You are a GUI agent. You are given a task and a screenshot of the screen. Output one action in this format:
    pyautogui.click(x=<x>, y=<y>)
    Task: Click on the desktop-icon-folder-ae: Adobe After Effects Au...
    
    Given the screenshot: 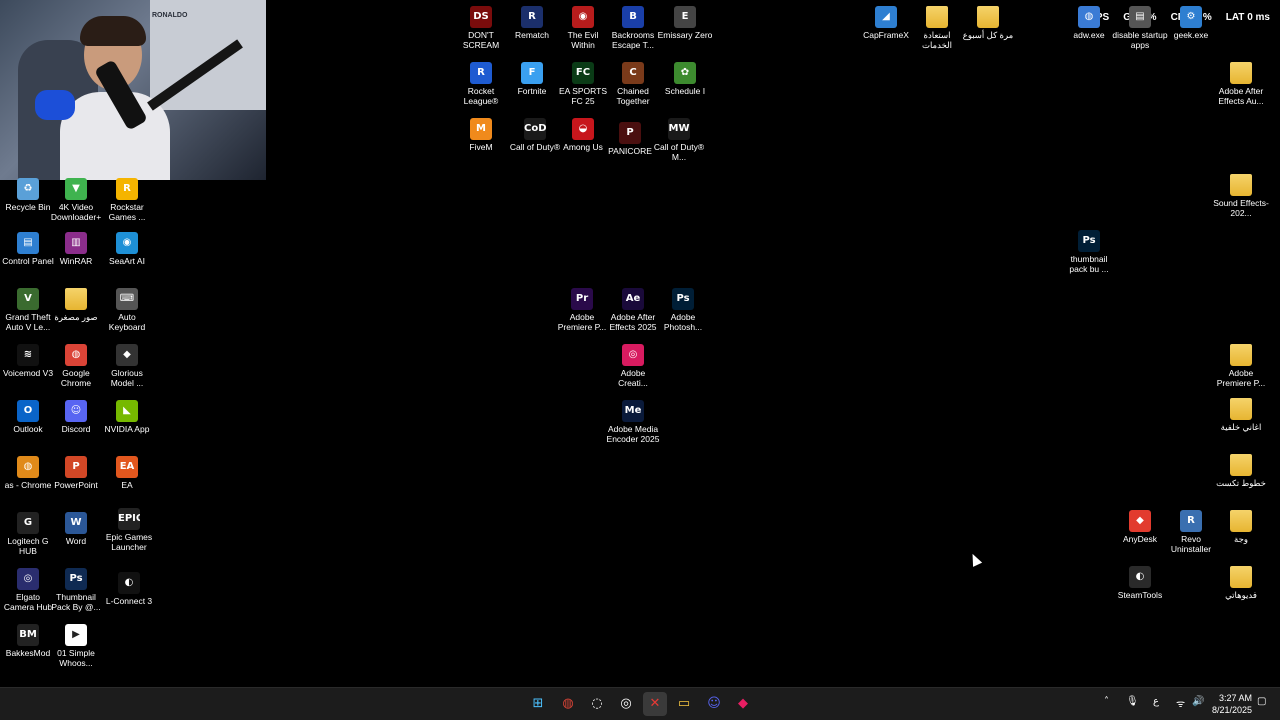 What is the action you would take?
    pyautogui.click(x=1241, y=84)
    